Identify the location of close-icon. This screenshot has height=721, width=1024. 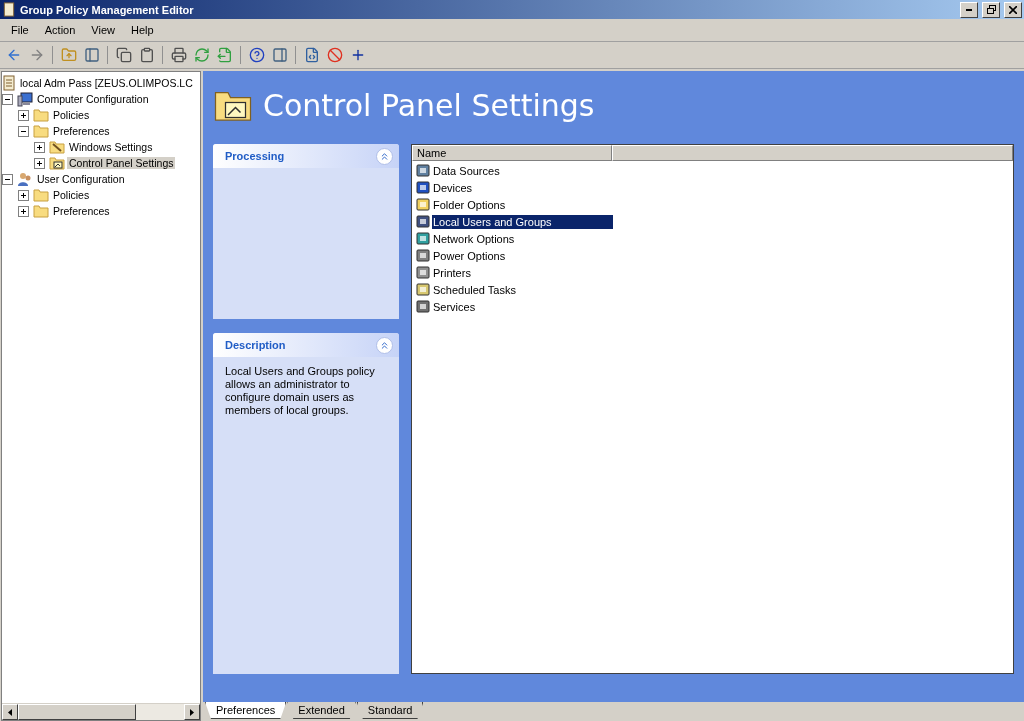
(1013, 9).